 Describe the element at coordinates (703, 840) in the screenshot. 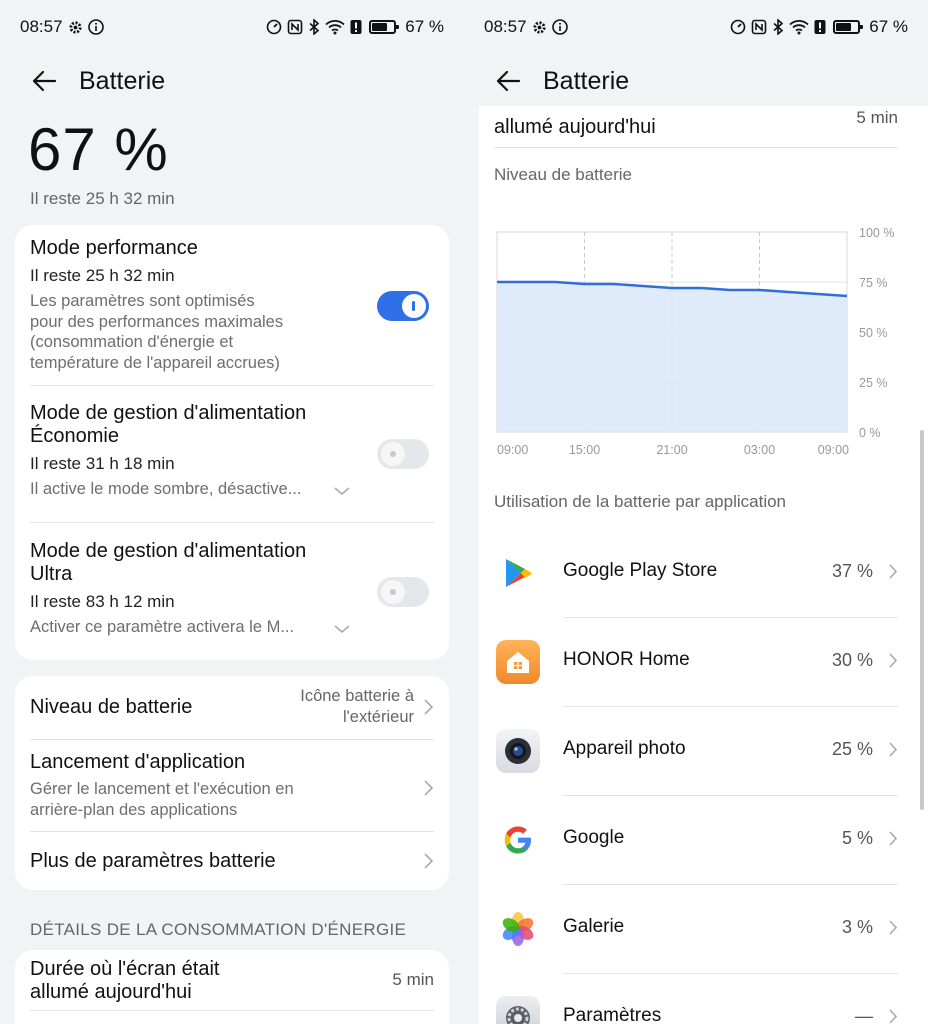

I see `app-usage-row: Google 5 %` at that location.